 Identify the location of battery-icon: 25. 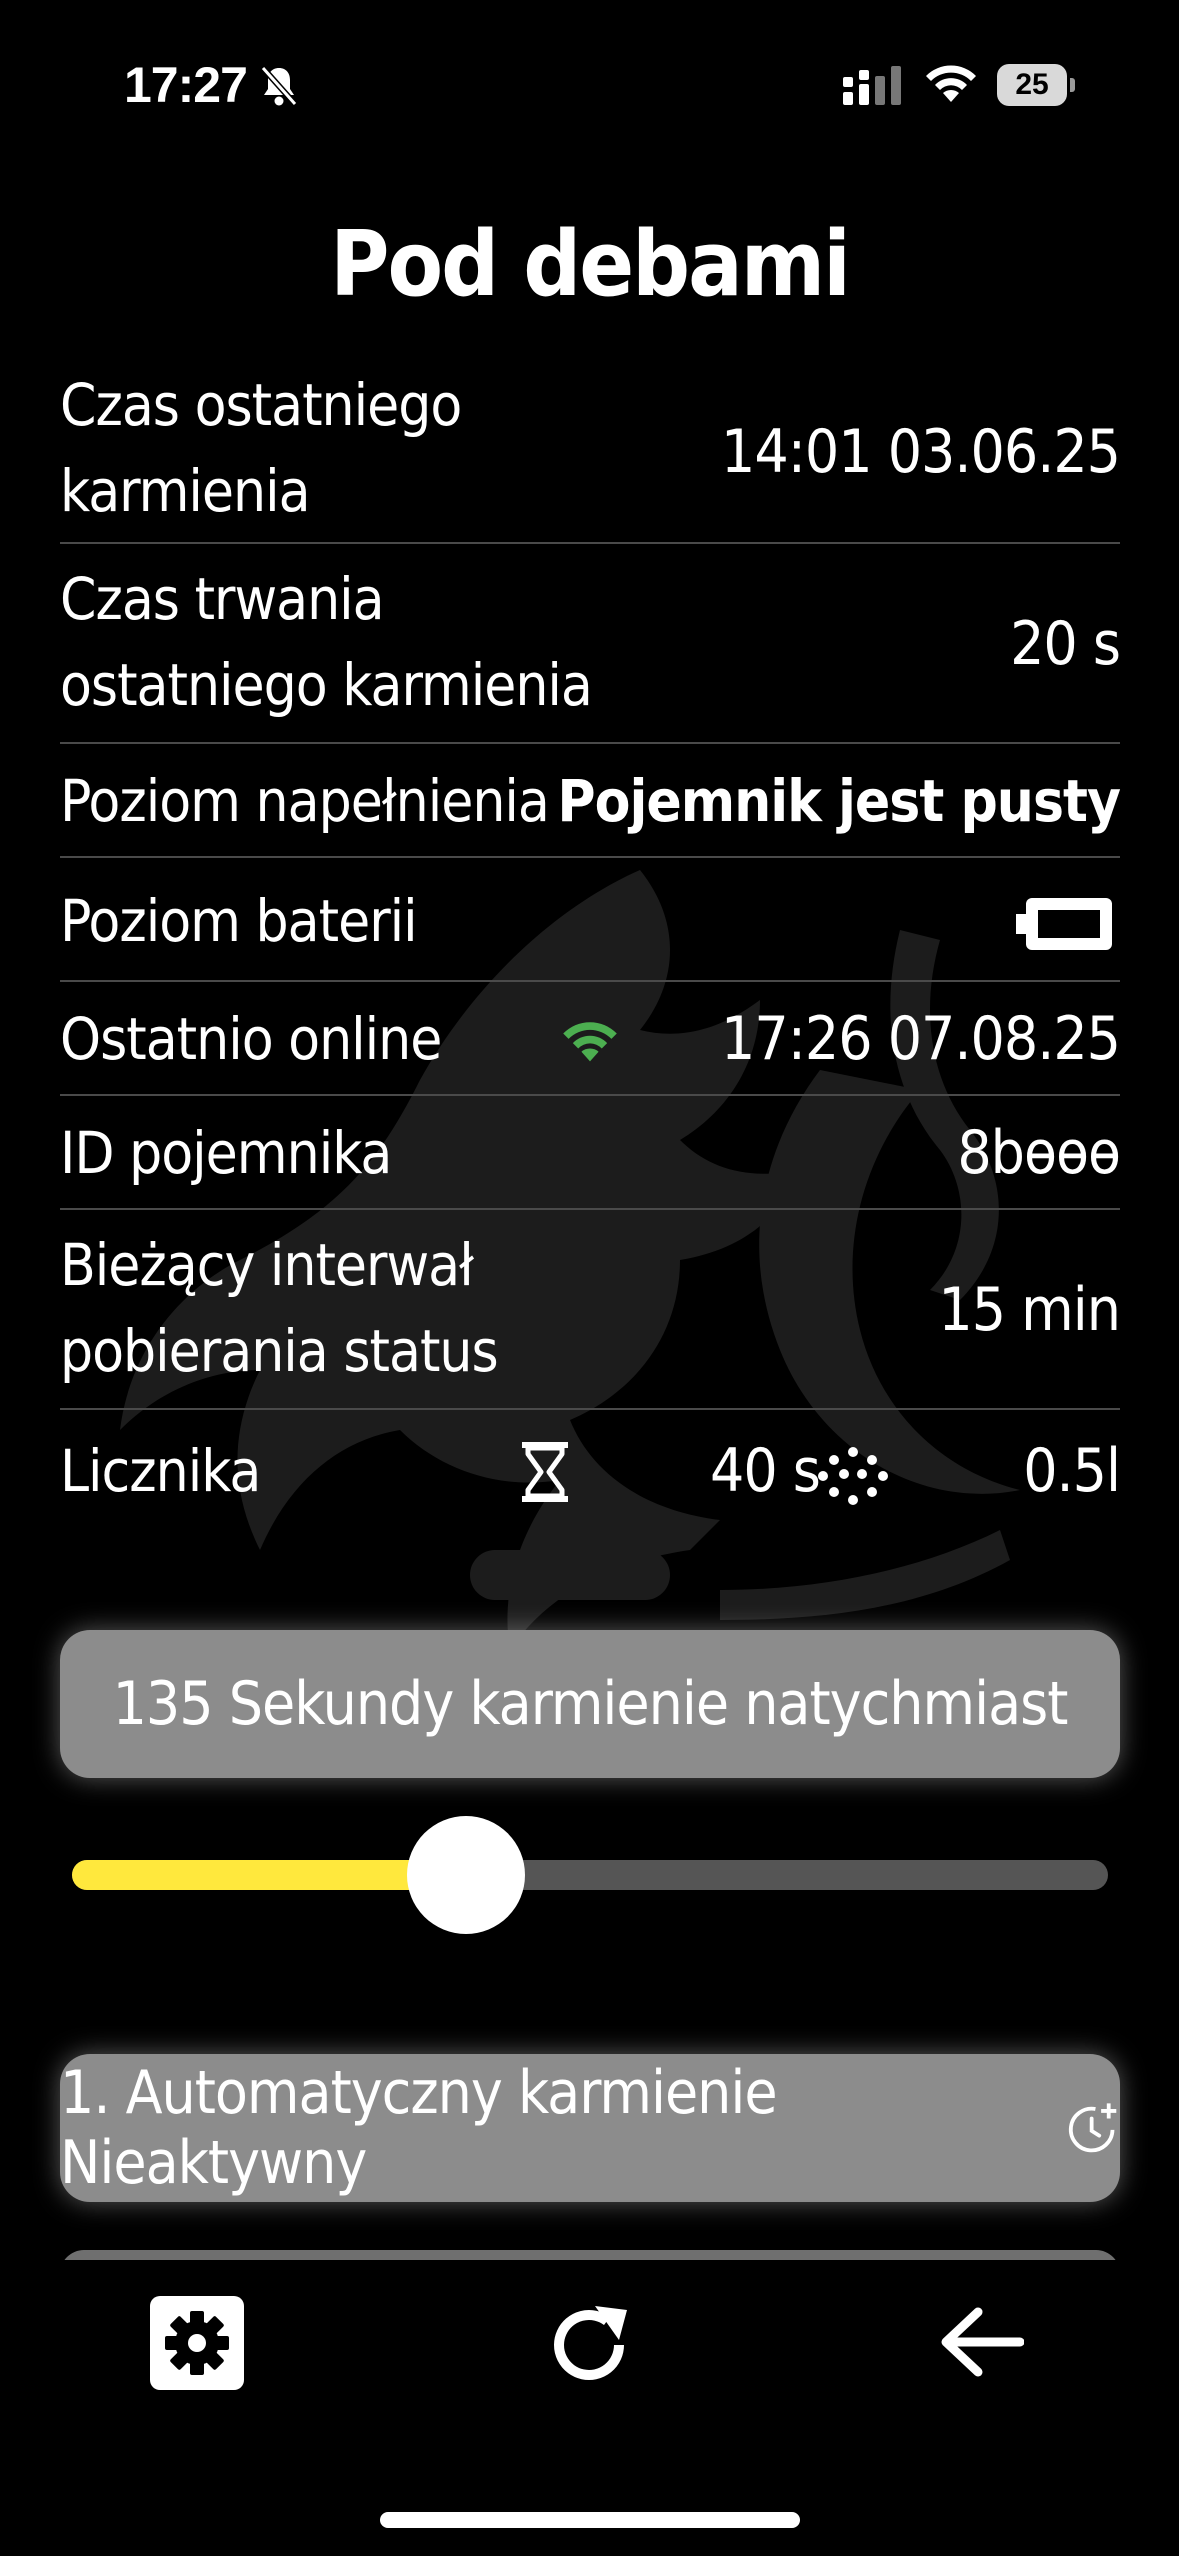
(1036, 85).